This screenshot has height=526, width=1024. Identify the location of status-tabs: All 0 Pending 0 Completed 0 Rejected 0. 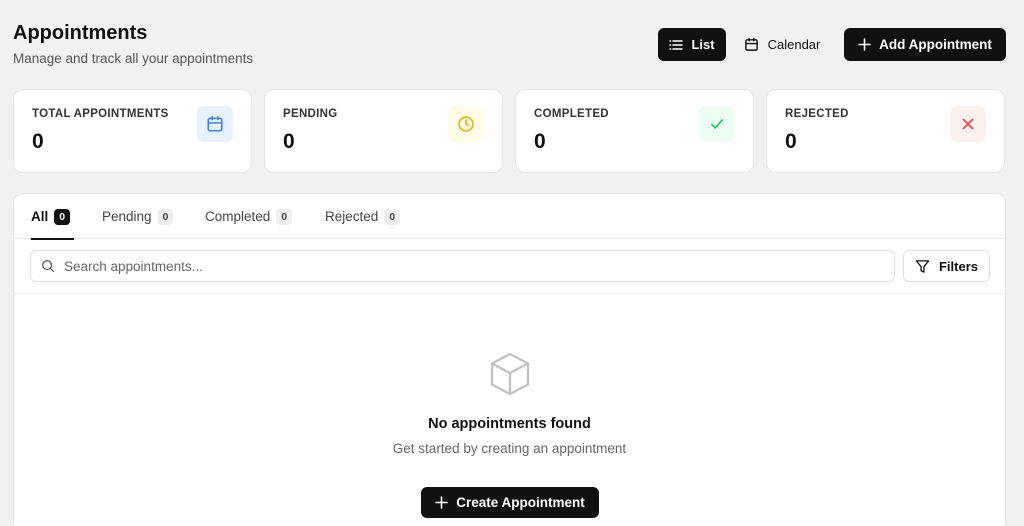
(509, 217).